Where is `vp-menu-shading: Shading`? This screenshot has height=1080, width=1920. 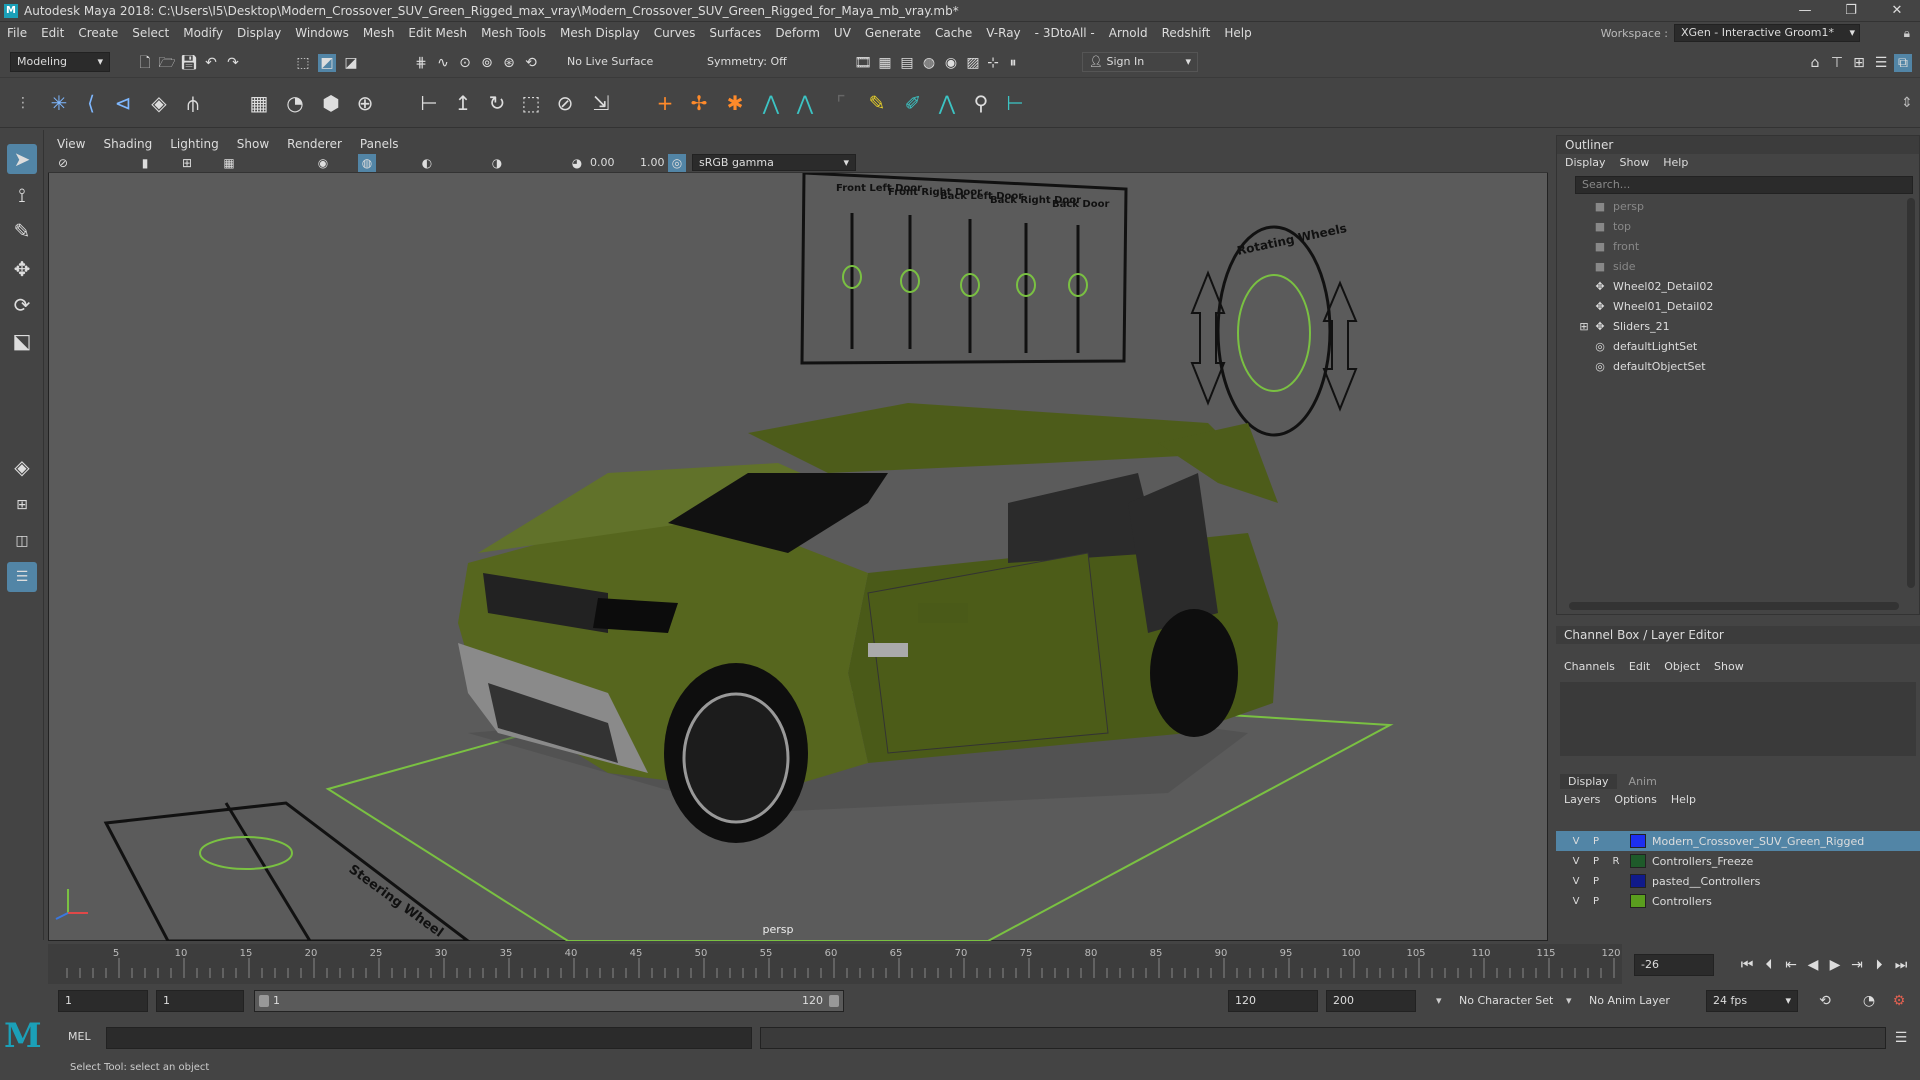
vp-menu-shading: Shading is located at coordinates (127, 144).